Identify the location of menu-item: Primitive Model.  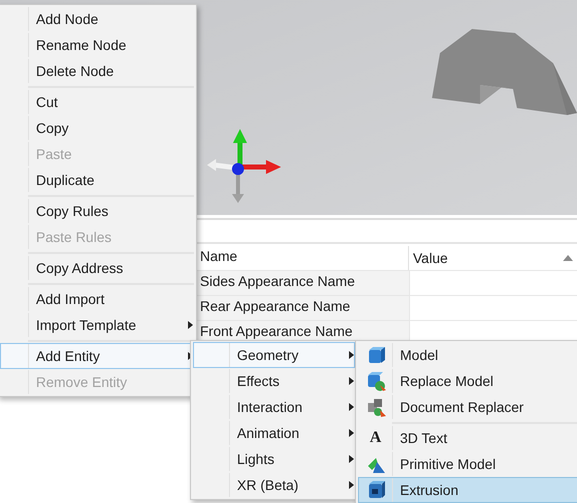
(467, 464).